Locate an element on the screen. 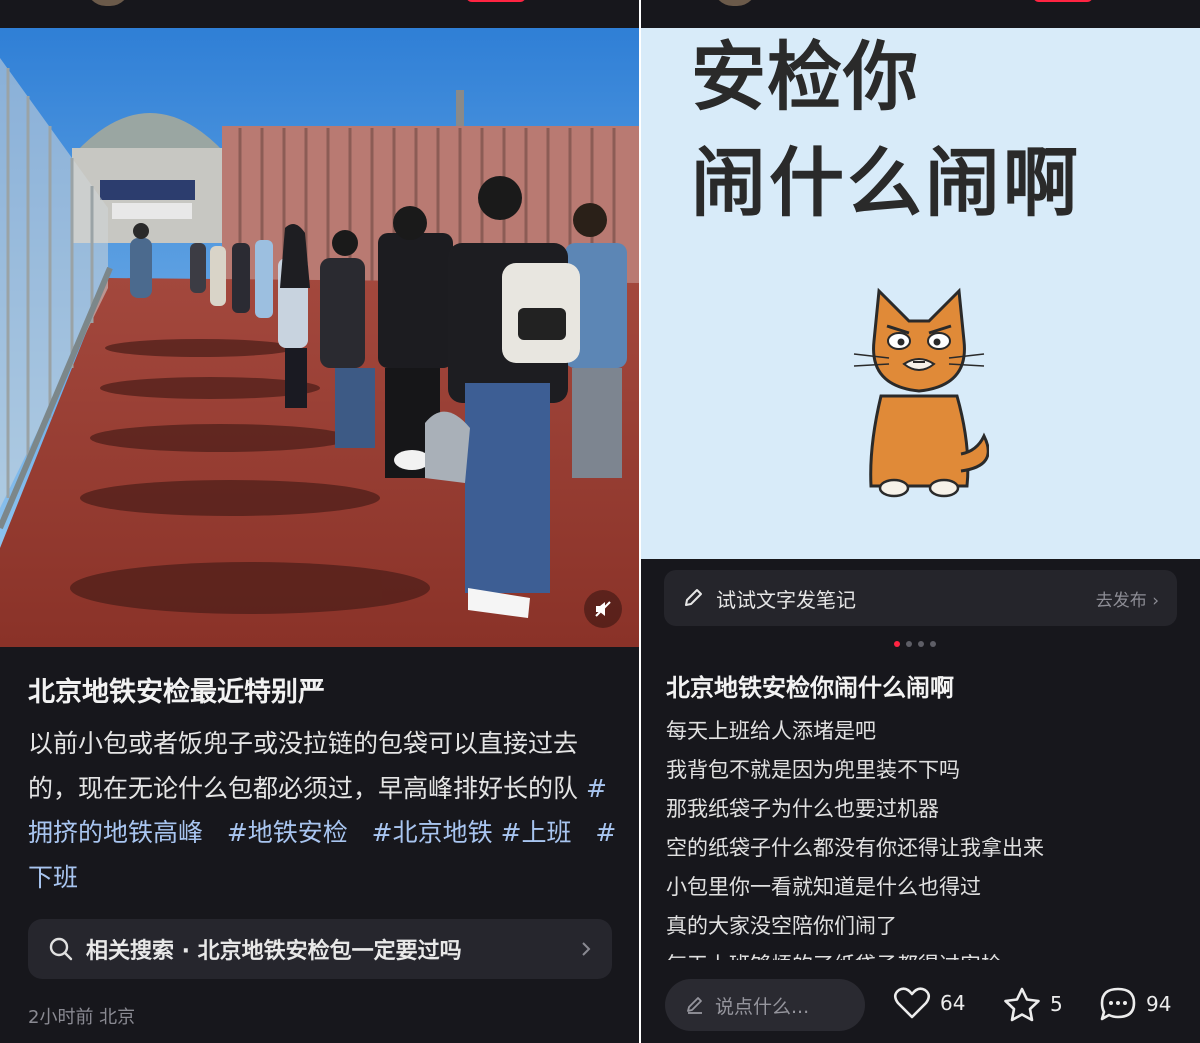  like-count: 64 is located at coordinates (953, 1003).